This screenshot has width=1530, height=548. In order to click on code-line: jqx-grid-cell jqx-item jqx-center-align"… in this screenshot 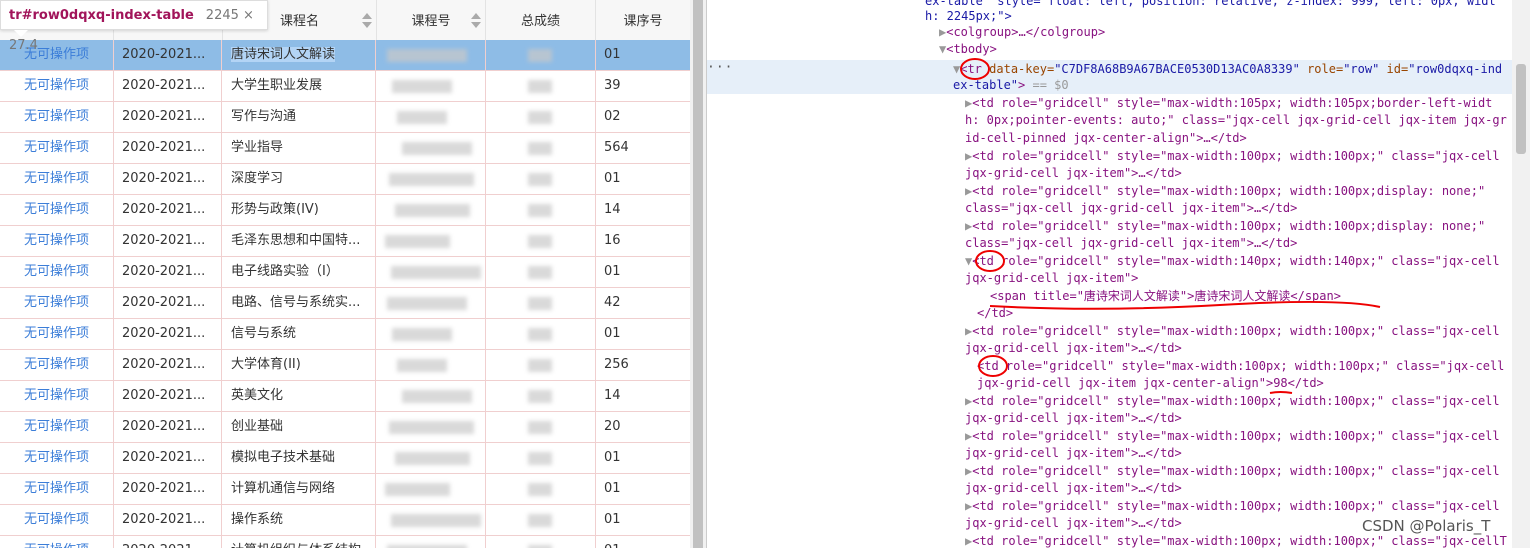, I will do `click(1150, 383)`.